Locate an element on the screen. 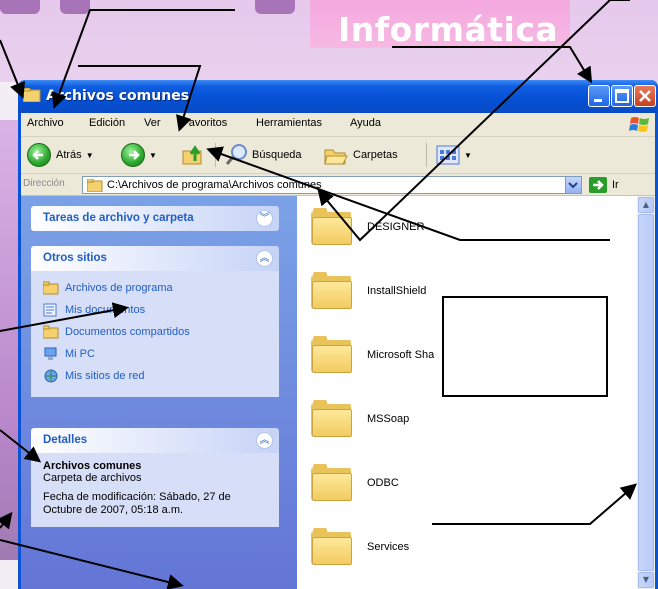 The image size is (658, 589). vertical-scrollbar: ▲ ▼ is located at coordinates (646, 392).